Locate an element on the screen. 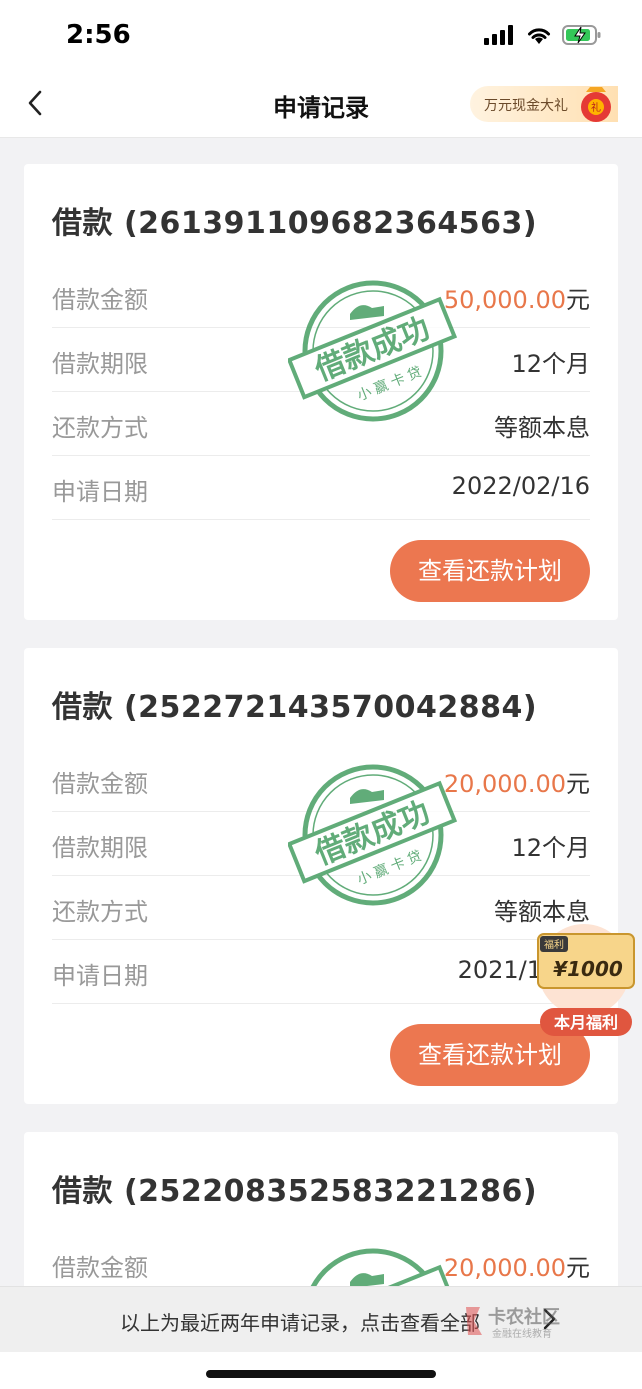  welfare-coupon-icon: 福利 ¥1000 本月福利 is located at coordinates (586, 980).